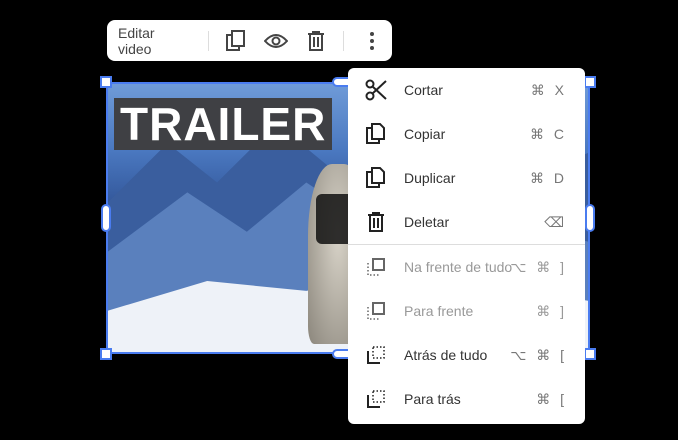 The height and width of the screenshot is (440, 678). I want to click on scissors-icon, so click(376, 90).